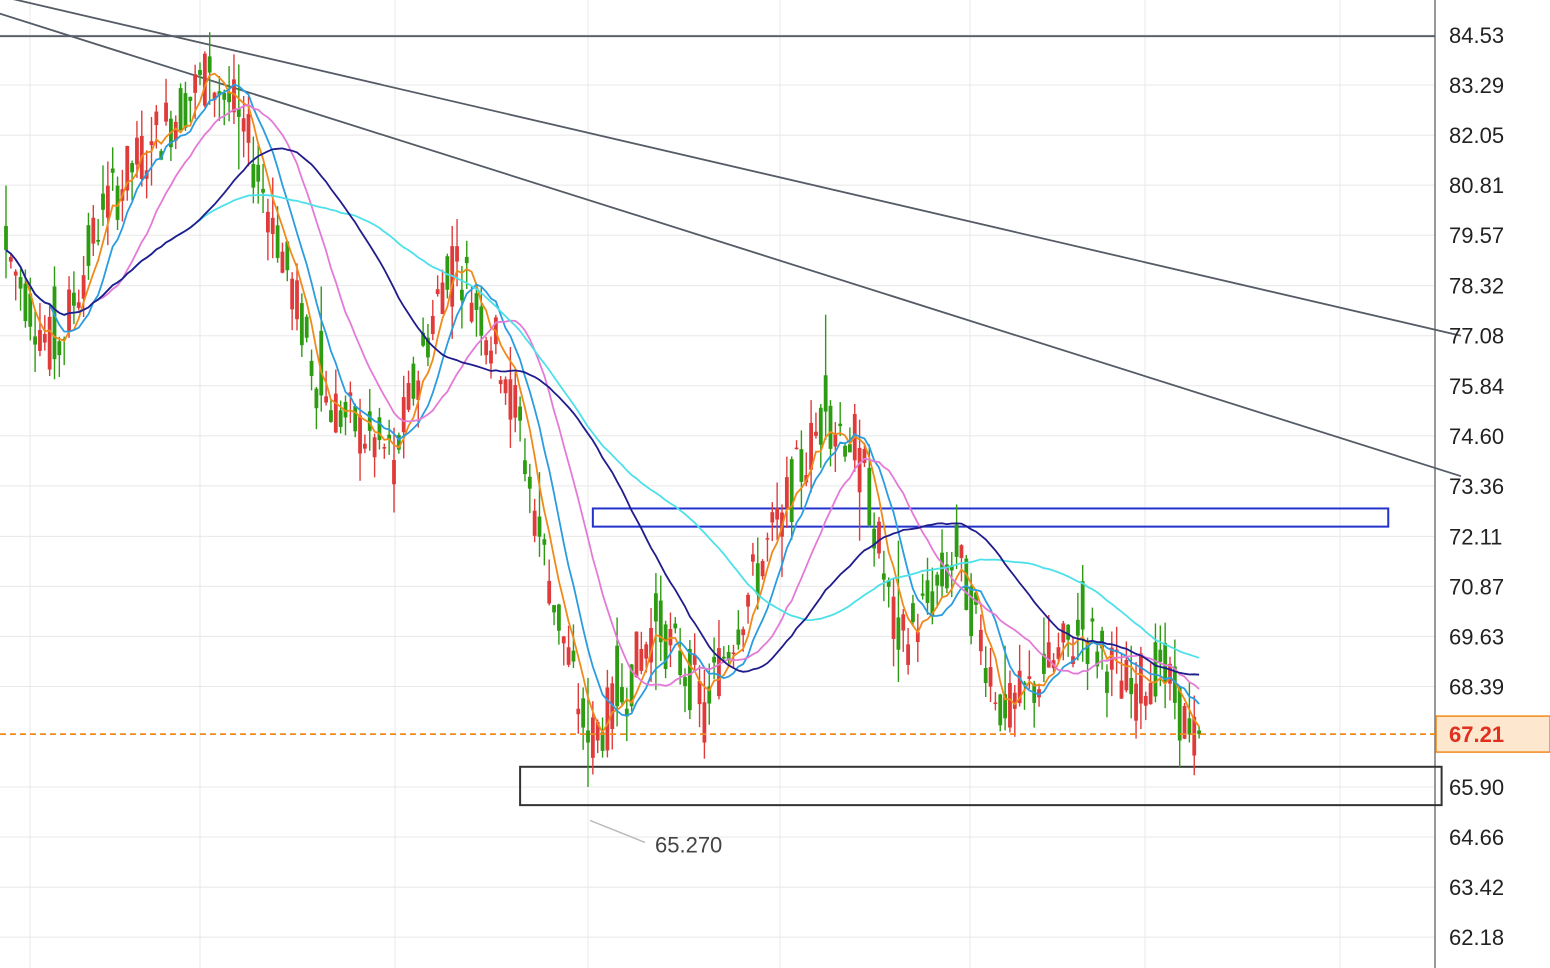  I want to click on low-annotation-label: 65.270, so click(688, 844).